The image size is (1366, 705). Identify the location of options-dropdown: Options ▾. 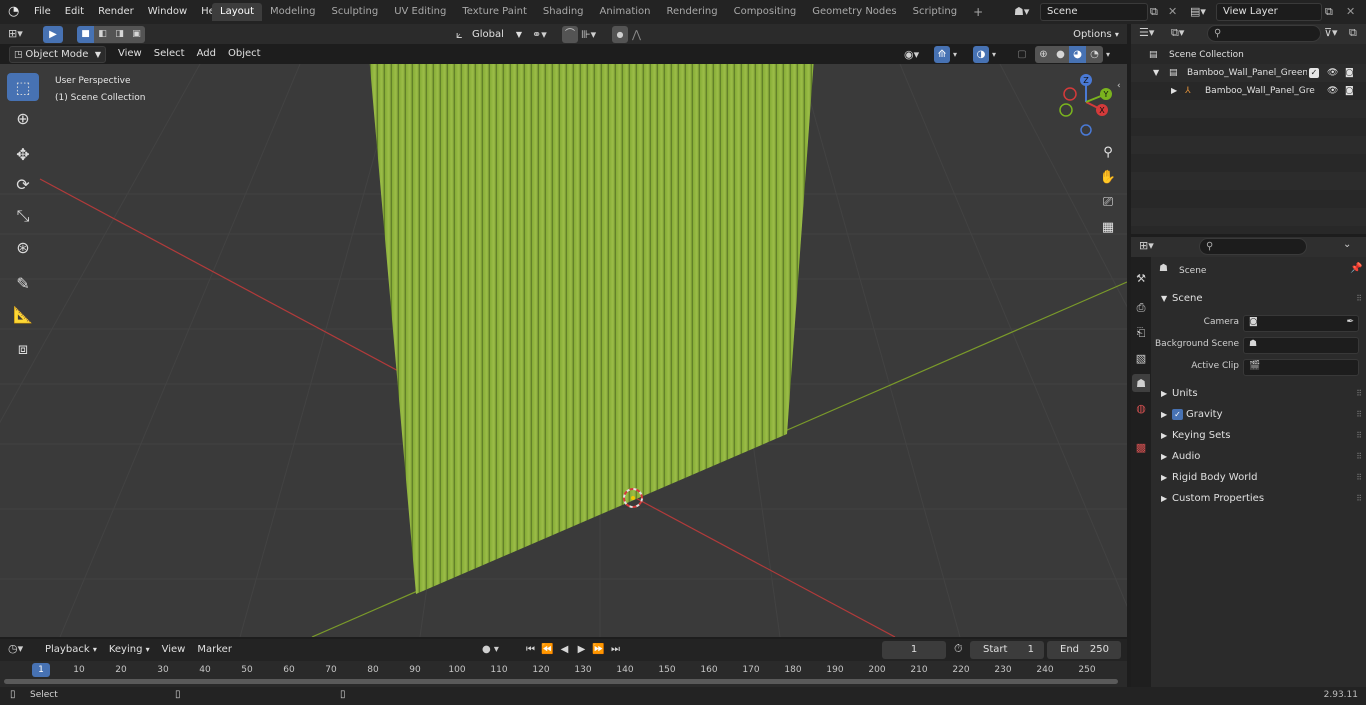
(1096, 35).